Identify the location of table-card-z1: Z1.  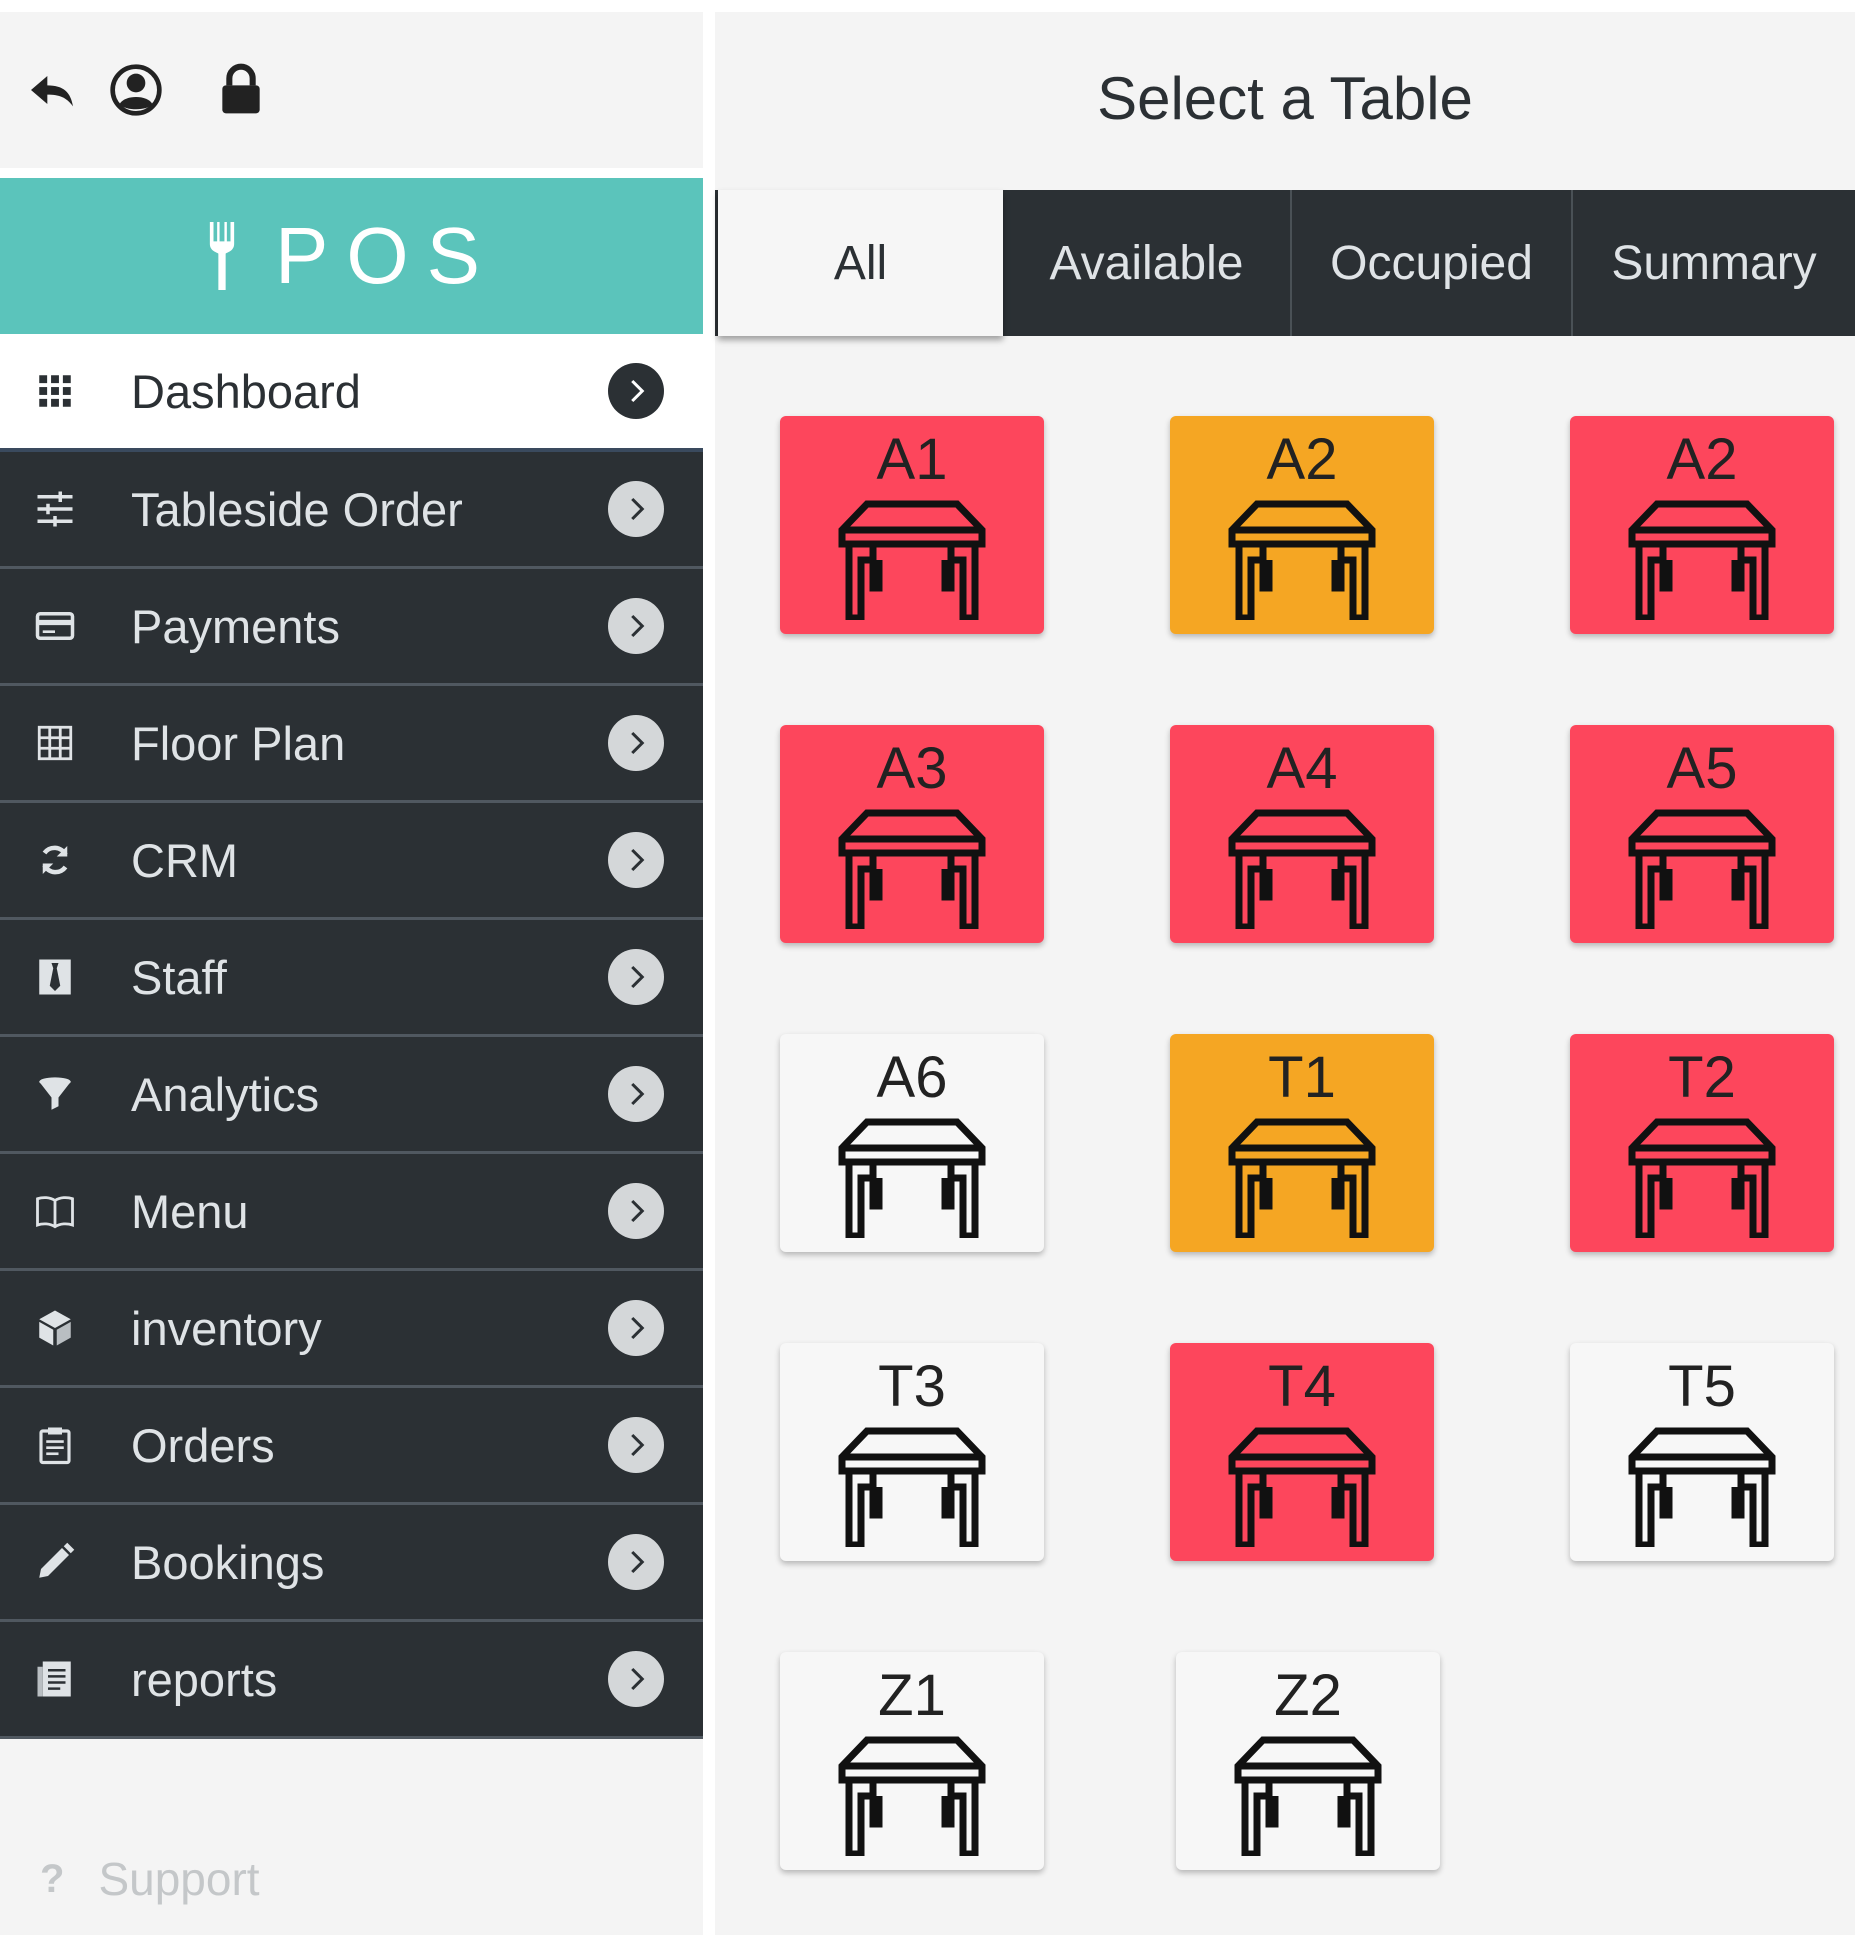
(912, 1761).